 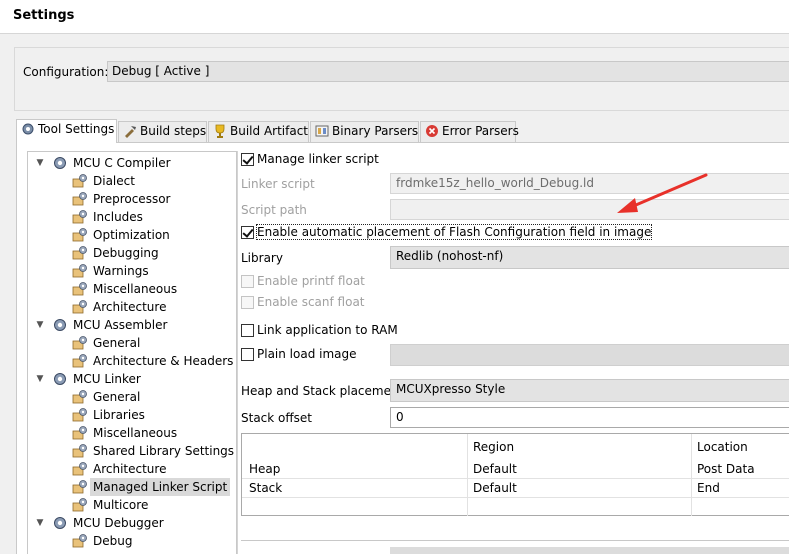 I want to click on link-to-ram-label: Link application to RAM, so click(x=327, y=330).